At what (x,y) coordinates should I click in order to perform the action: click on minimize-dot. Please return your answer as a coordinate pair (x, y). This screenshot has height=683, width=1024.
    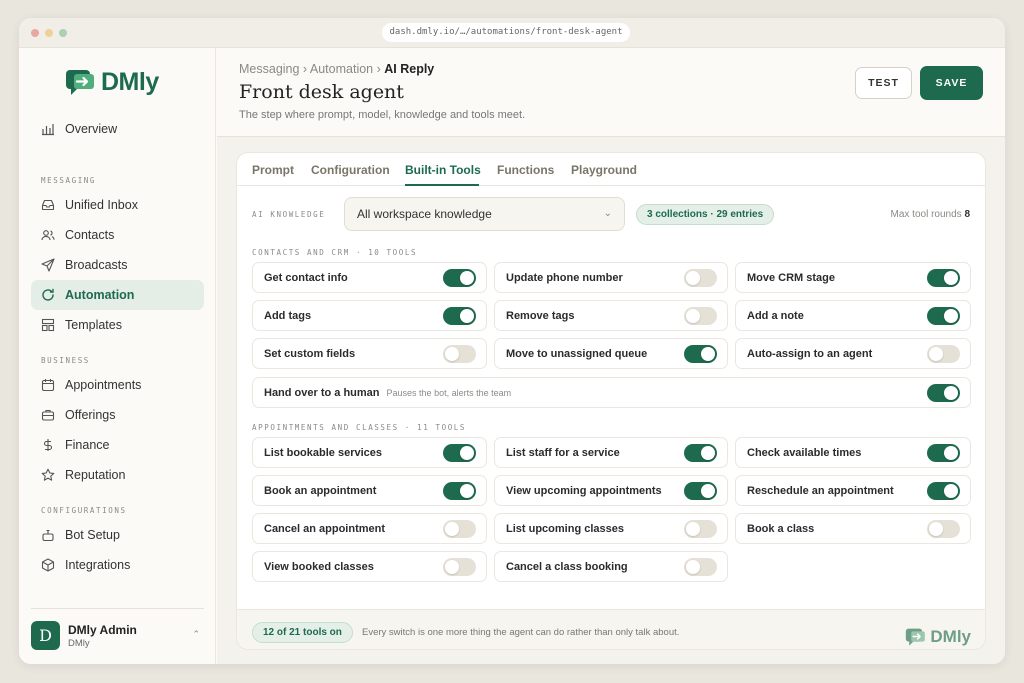
    Looking at the image, I should click on (49, 33).